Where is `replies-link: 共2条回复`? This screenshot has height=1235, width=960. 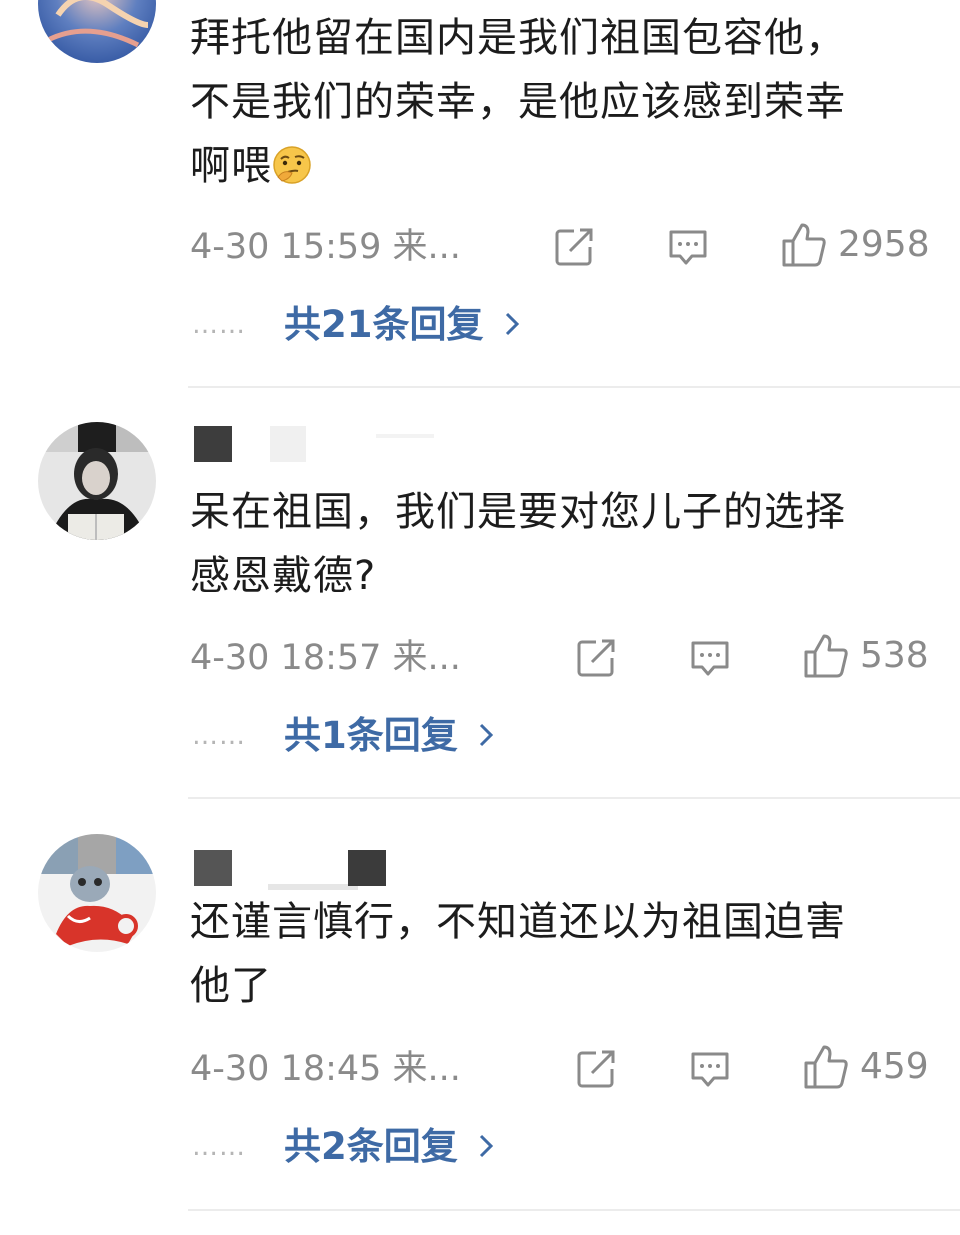
replies-link: 共2条回复 is located at coordinates (389, 1147).